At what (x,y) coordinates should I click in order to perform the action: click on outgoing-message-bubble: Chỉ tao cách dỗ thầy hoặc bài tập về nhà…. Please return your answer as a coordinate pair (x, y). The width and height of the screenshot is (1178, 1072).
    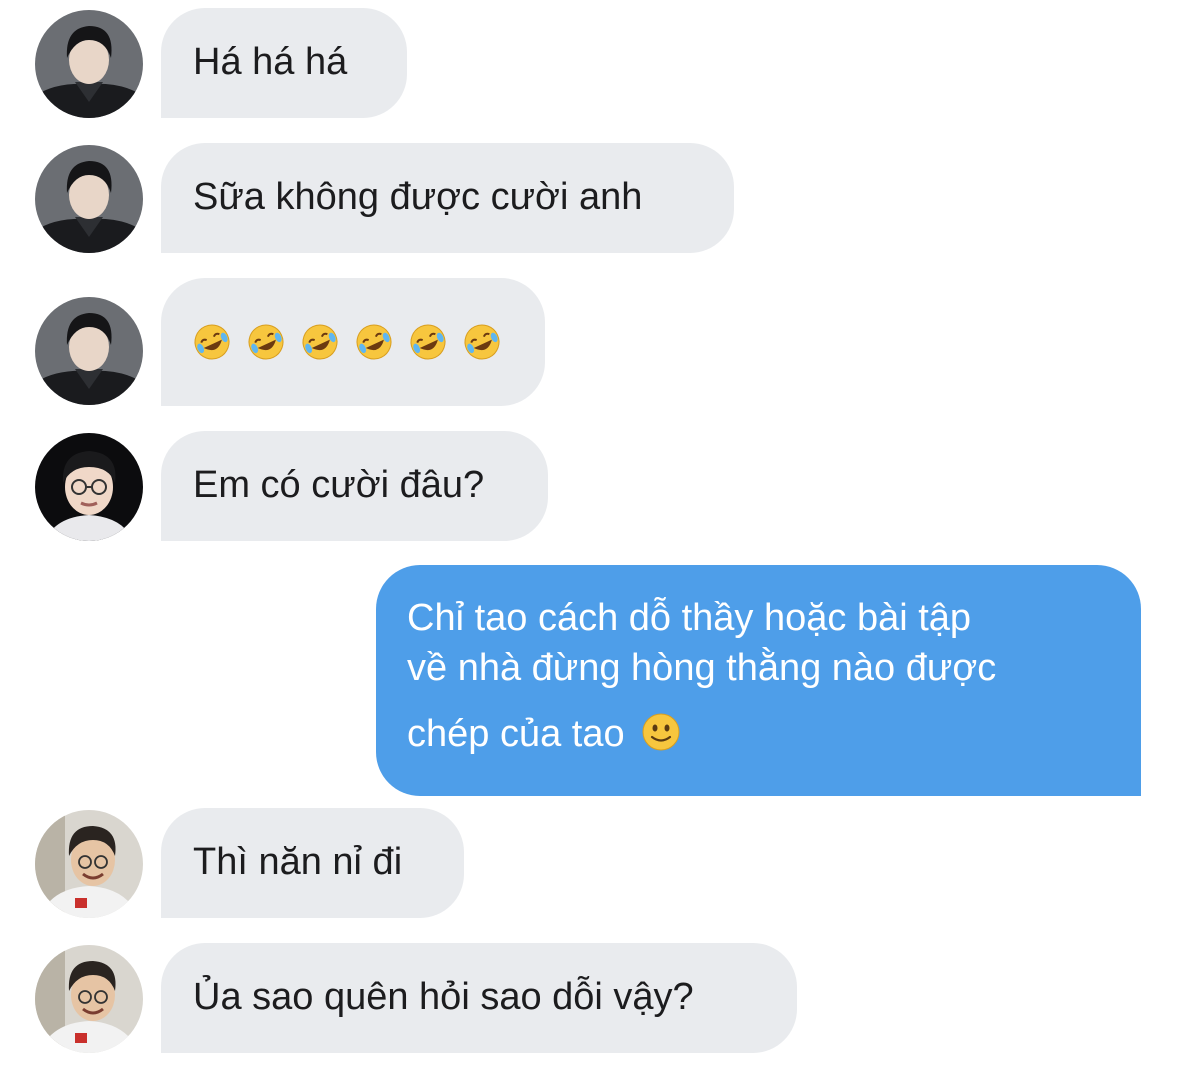
    Looking at the image, I should click on (758, 680).